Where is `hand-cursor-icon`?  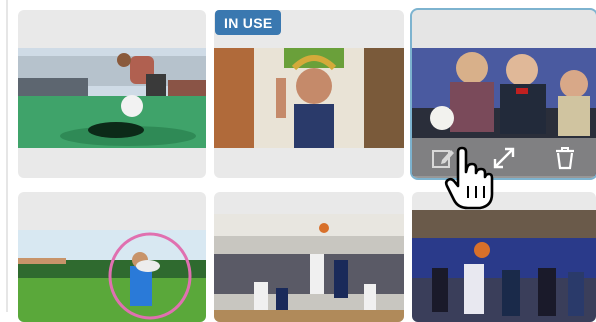
hand-cursor-icon is located at coordinates (469, 178).